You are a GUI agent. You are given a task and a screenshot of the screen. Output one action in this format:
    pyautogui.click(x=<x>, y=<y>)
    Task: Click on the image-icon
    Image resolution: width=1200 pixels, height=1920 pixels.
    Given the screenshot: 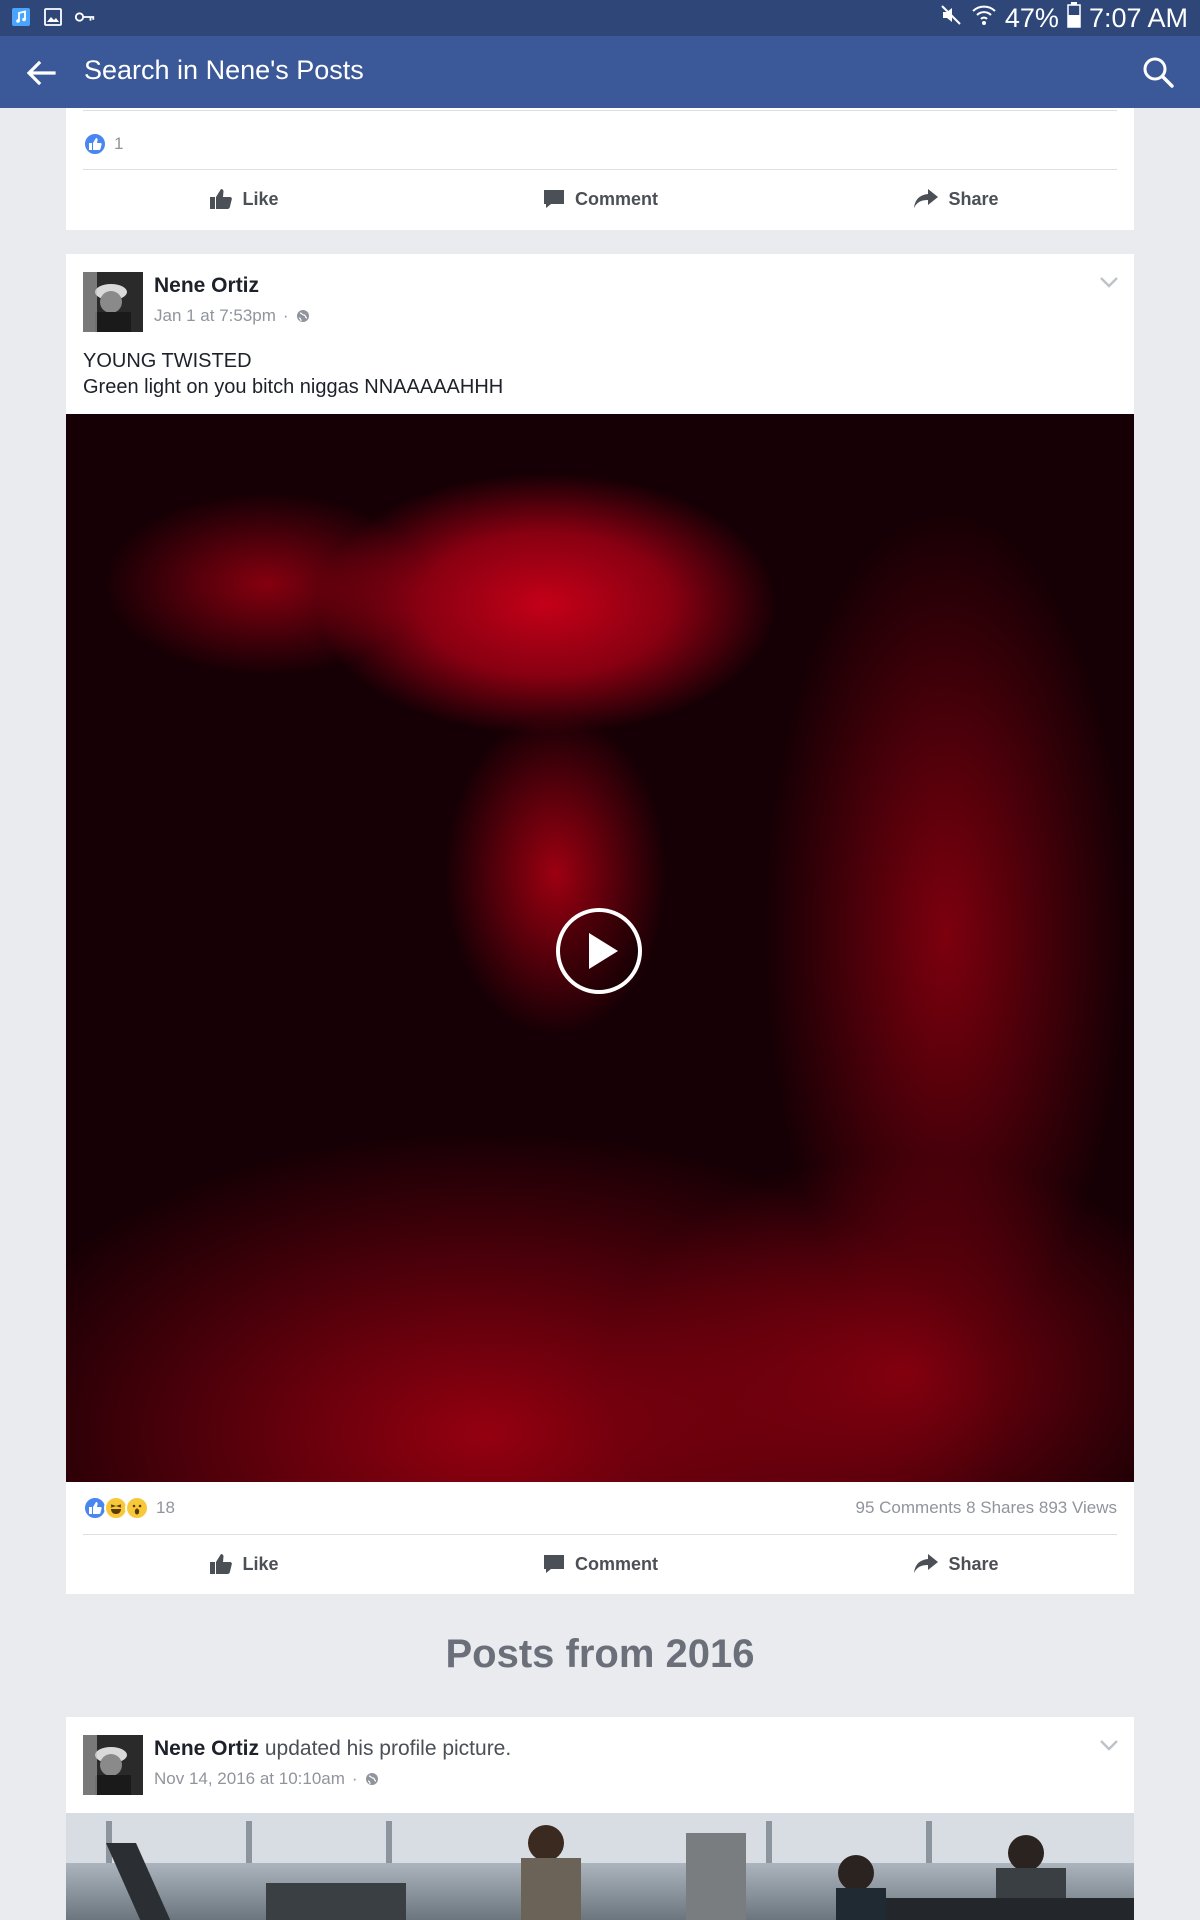 What is the action you would take?
    pyautogui.click(x=53, y=17)
    